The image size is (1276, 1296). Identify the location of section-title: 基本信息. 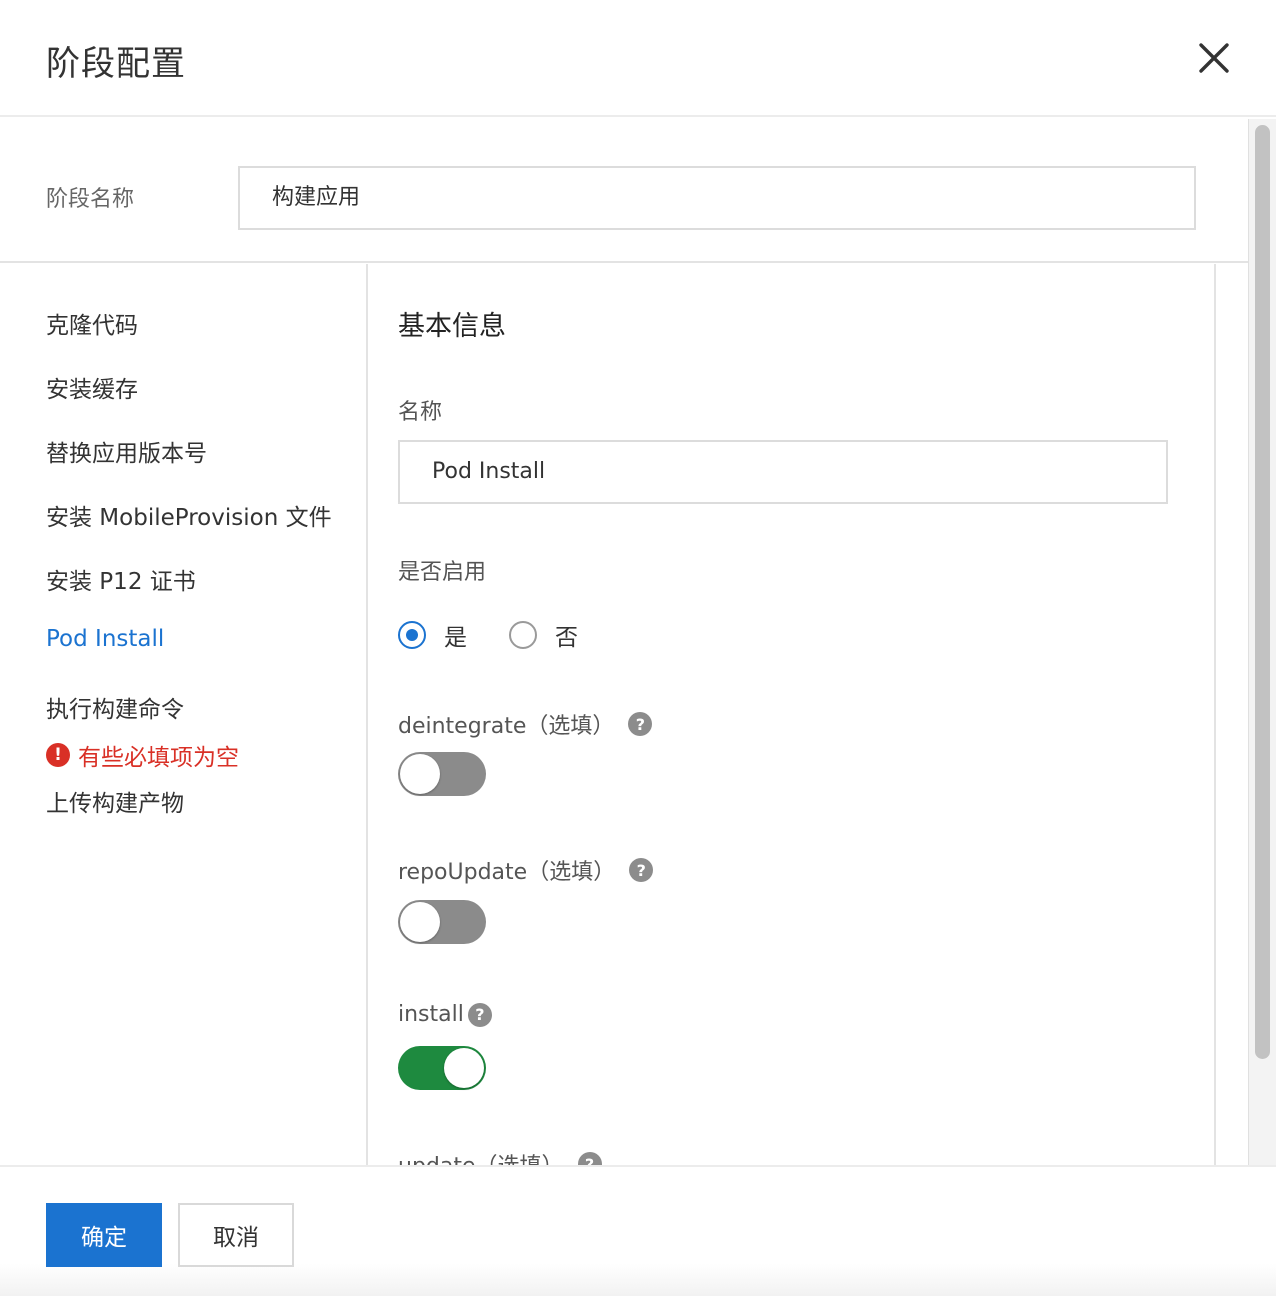
(452, 326).